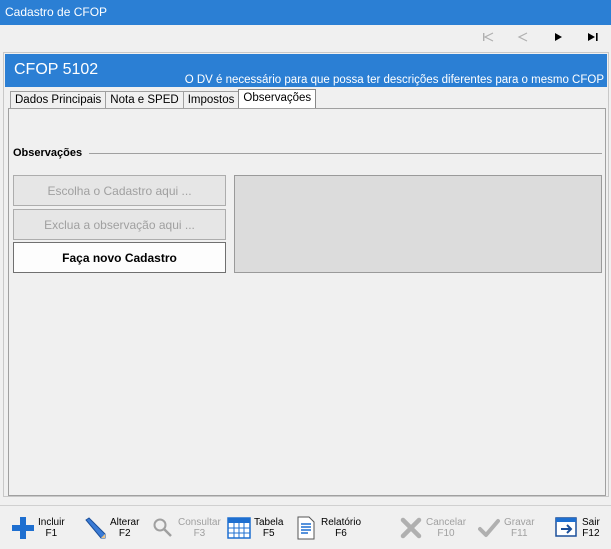 The image size is (611, 549). Describe the element at coordinates (95, 528) in the screenshot. I see `pencil-icon` at that location.